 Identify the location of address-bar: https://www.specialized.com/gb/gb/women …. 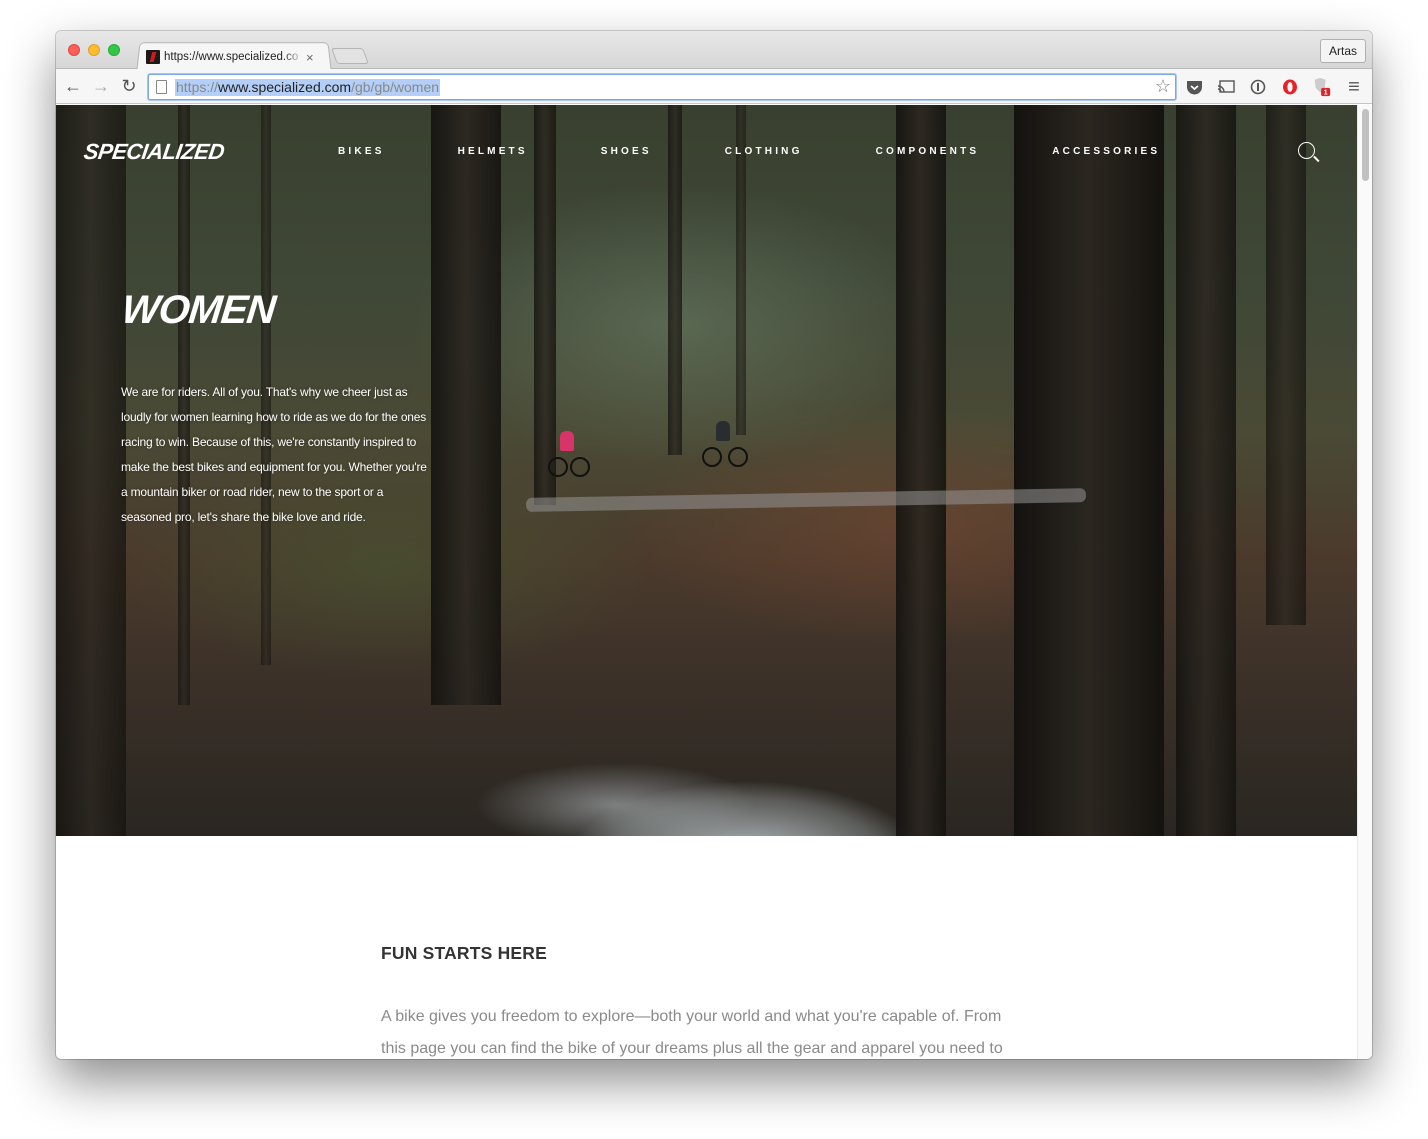
(662, 87).